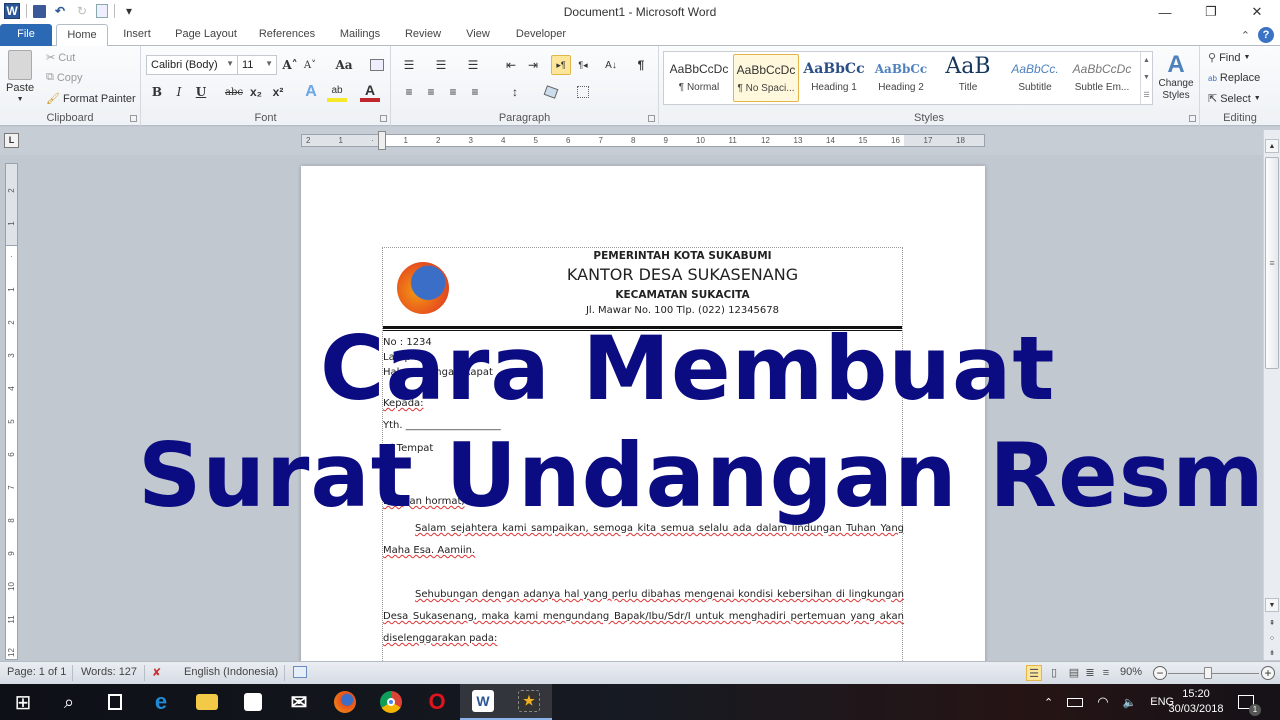 The height and width of the screenshot is (720, 1280). What do you see at coordinates (311, 92) in the screenshot?
I see `text-effects-button: A` at bounding box center [311, 92].